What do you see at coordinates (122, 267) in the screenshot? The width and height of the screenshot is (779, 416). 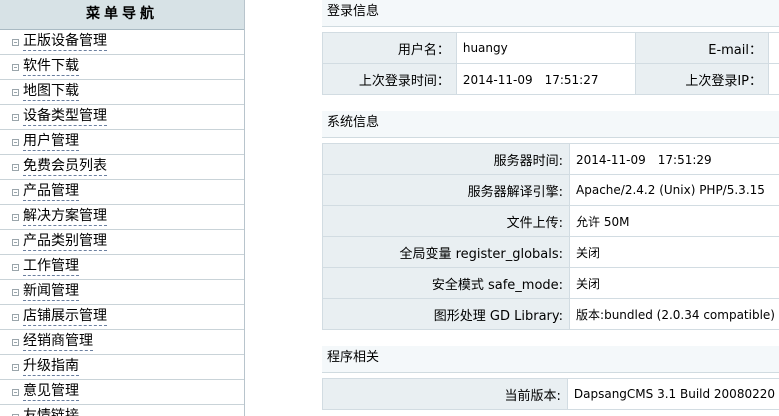 I see `sidebar-item-jobs: 工作管理` at bounding box center [122, 267].